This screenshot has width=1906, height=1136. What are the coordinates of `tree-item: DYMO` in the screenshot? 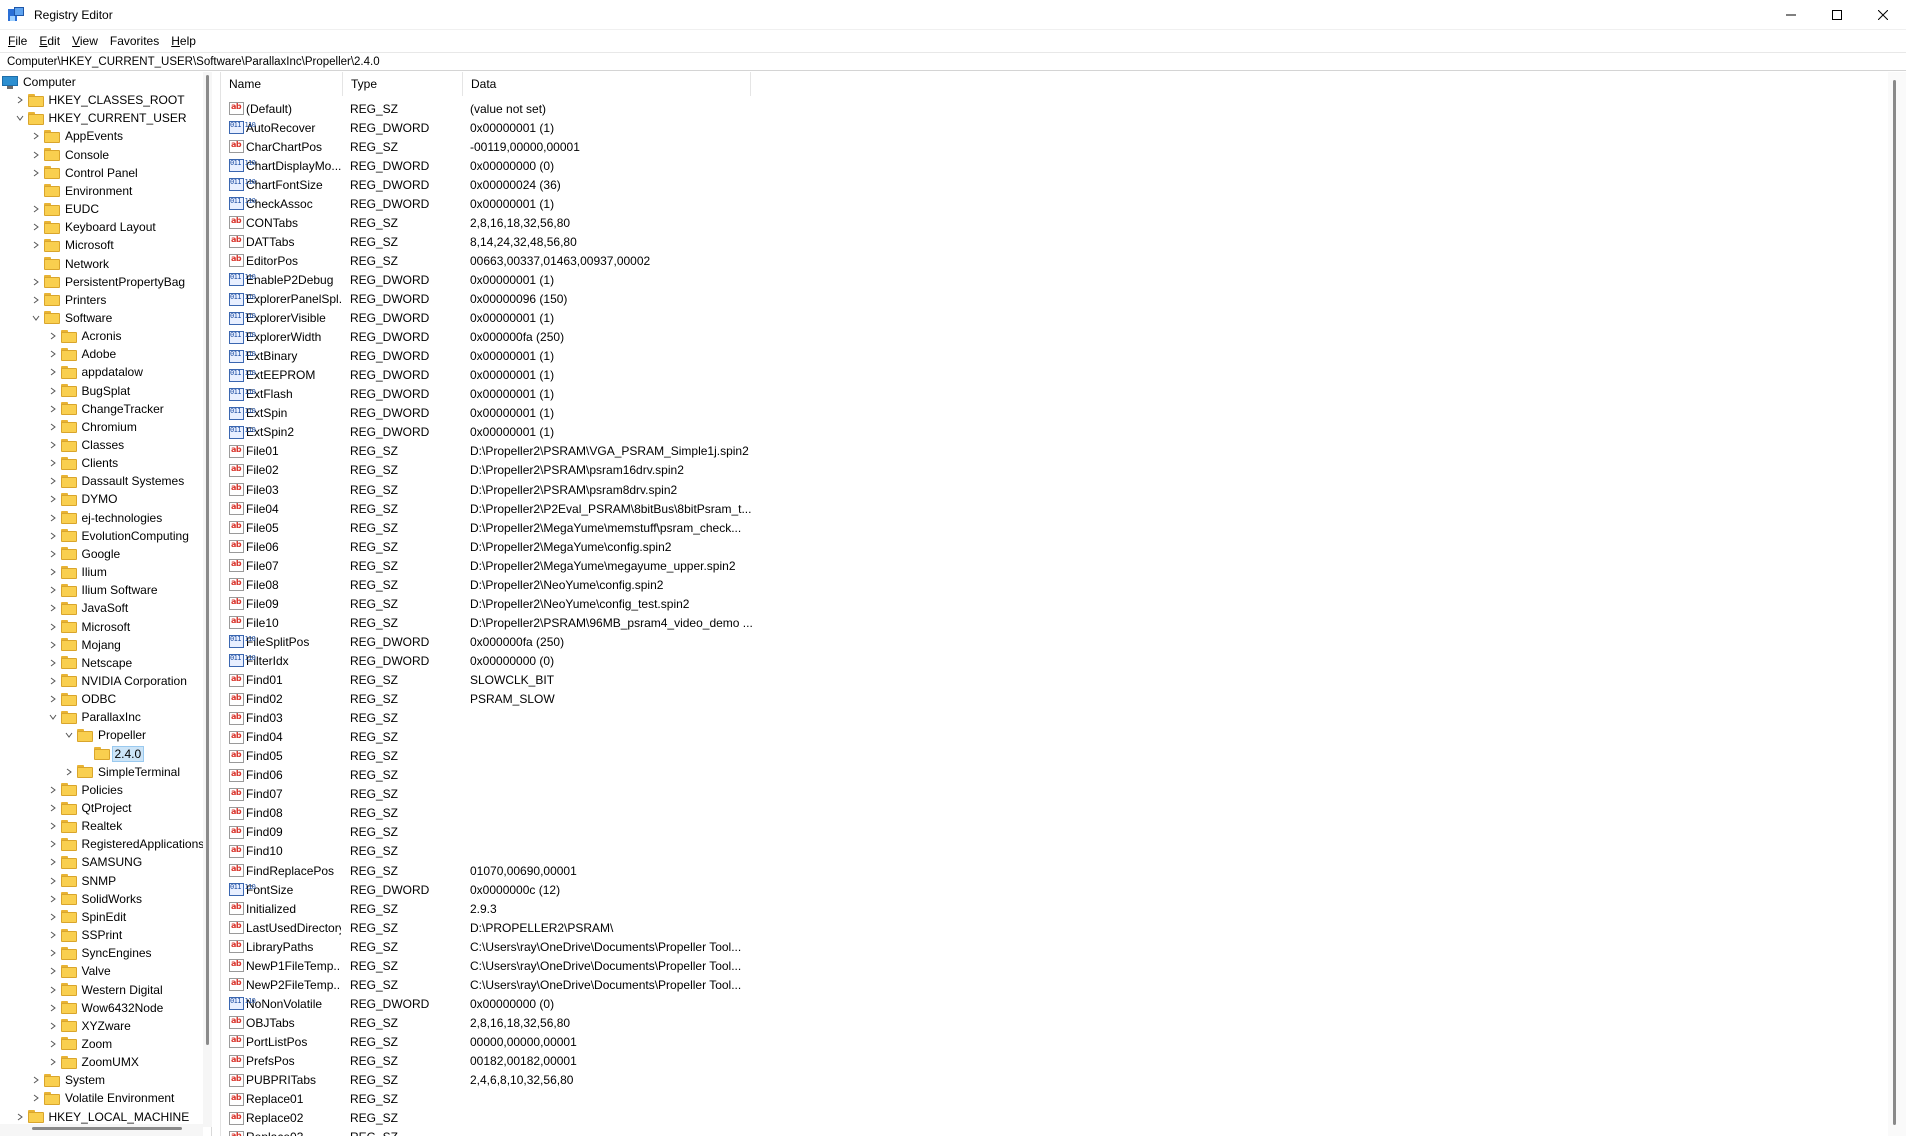 It's located at (82, 499).